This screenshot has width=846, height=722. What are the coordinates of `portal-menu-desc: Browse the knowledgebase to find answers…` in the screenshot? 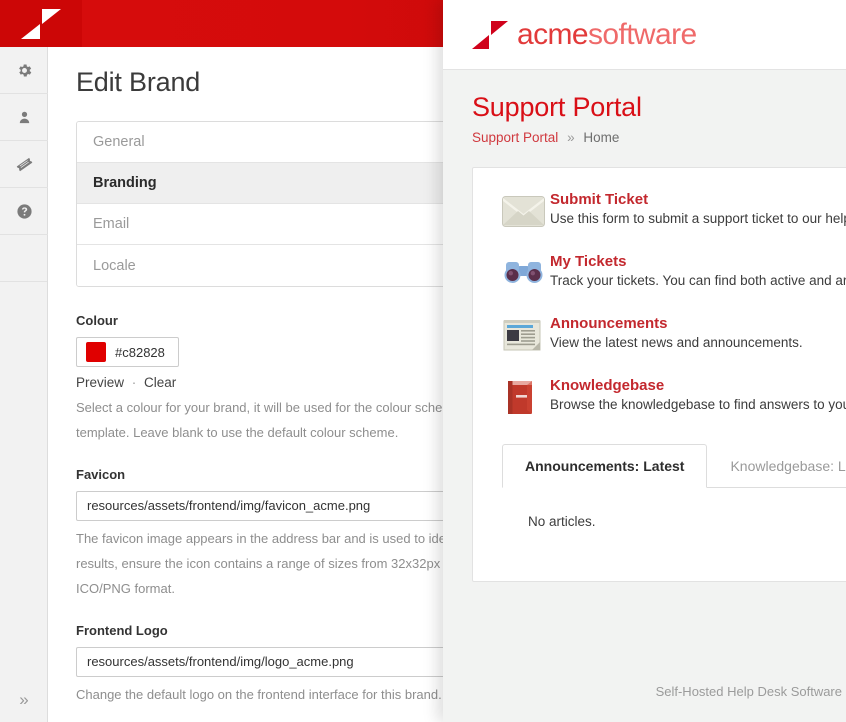 It's located at (698, 404).